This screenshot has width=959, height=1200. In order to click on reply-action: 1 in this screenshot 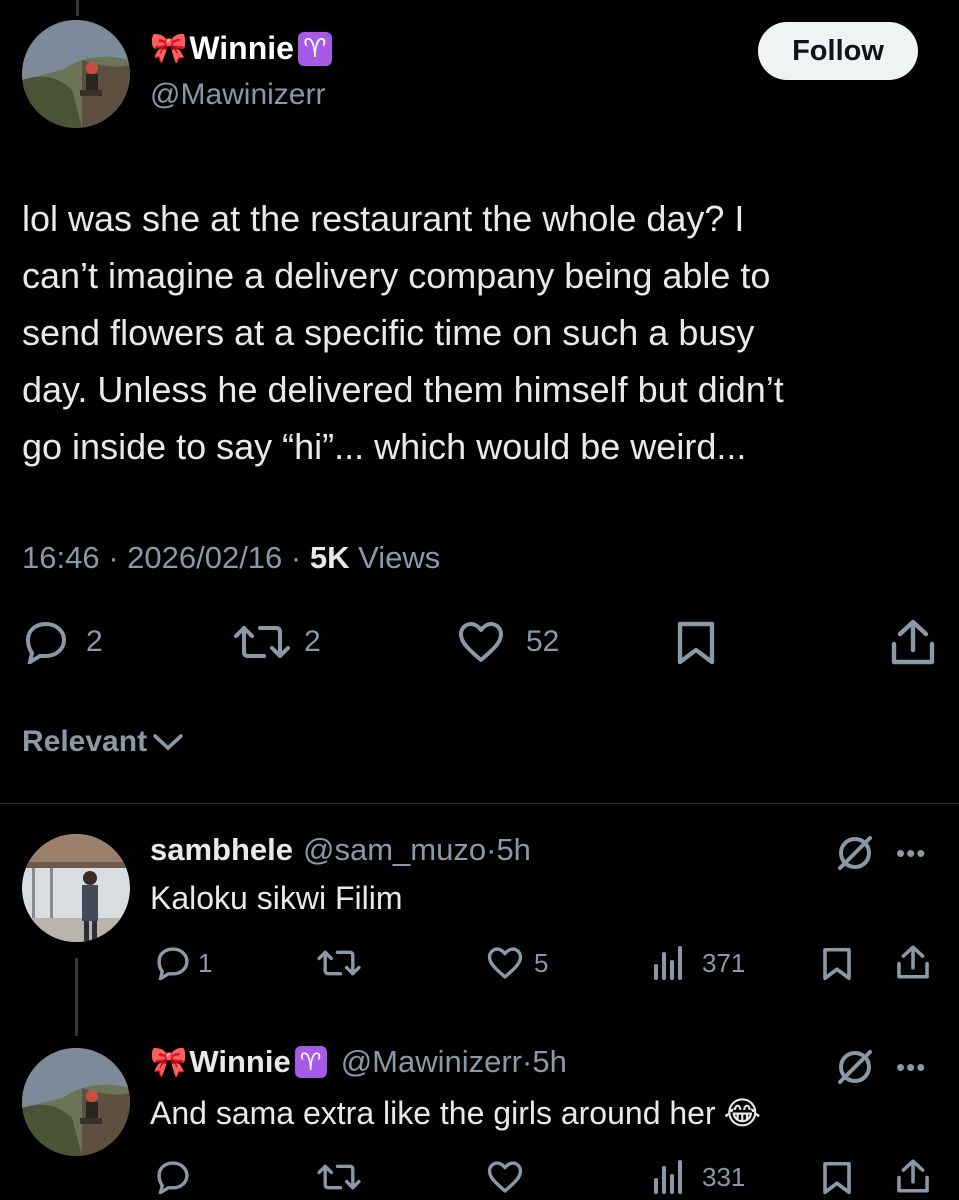, I will do `click(183, 963)`.